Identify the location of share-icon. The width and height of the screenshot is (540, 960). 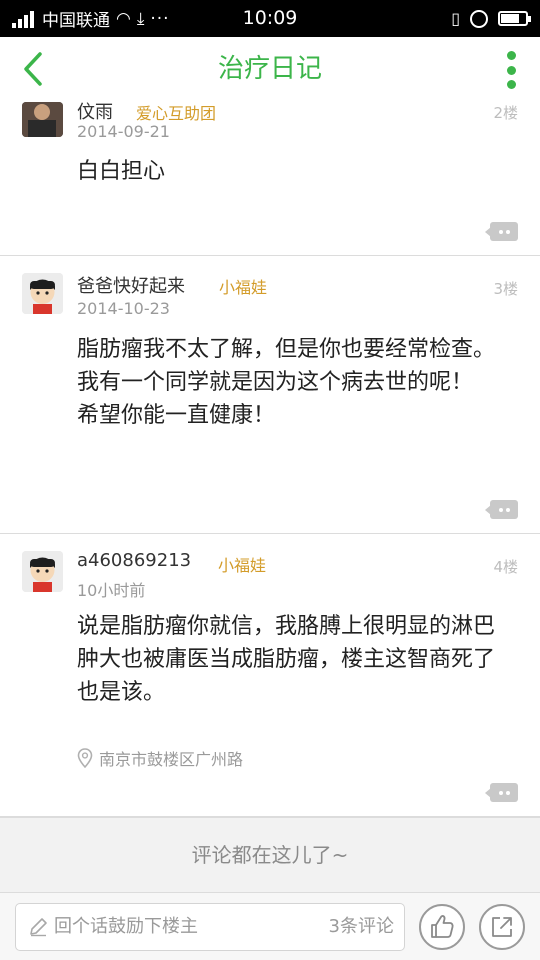
(502, 927).